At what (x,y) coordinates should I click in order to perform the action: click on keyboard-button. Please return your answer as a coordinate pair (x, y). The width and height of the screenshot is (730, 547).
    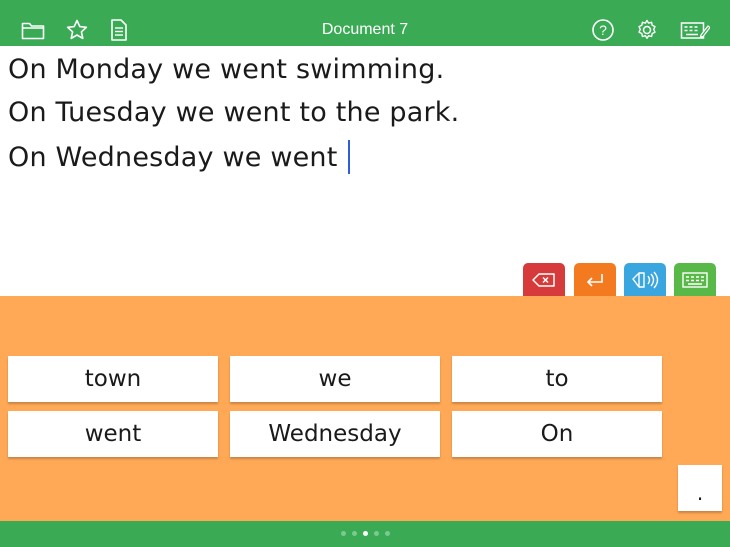
    Looking at the image, I should click on (695, 280).